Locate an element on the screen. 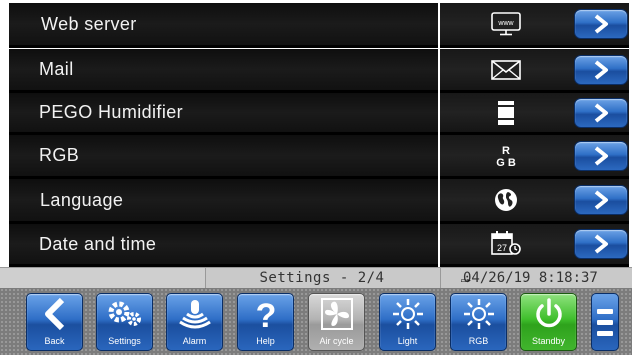 The image size is (632, 355). date-time-readout: ▭▸ 04/26/19 8:18:37 is located at coordinates (536, 278).